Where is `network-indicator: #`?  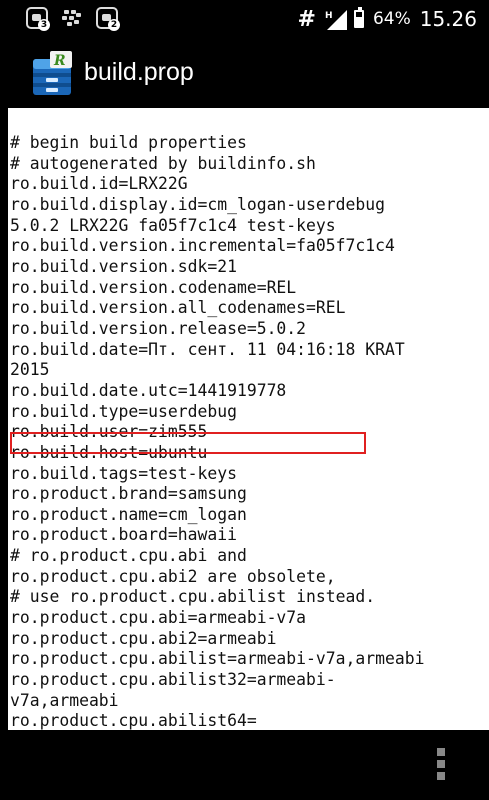 network-indicator: # is located at coordinates (306, 19).